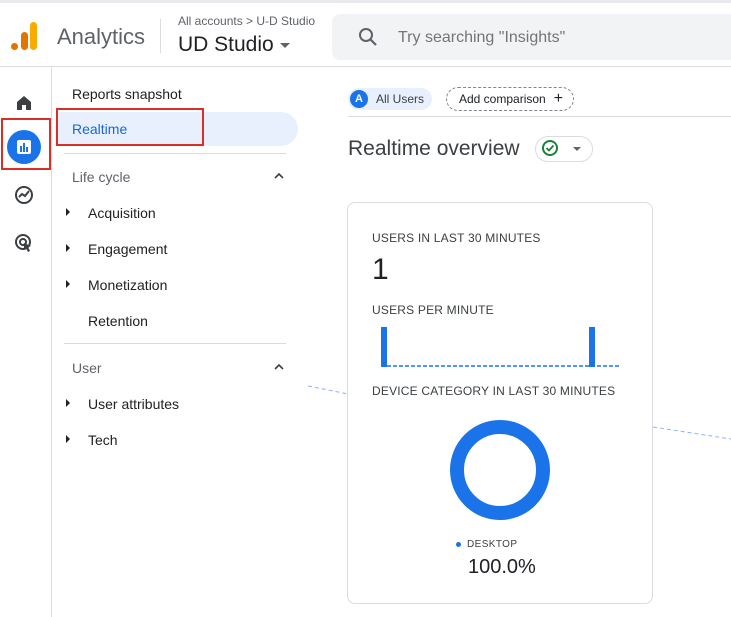  Describe the element at coordinates (502, 567) in the screenshot. I see `desktop-percent: 100.0%` at that location.